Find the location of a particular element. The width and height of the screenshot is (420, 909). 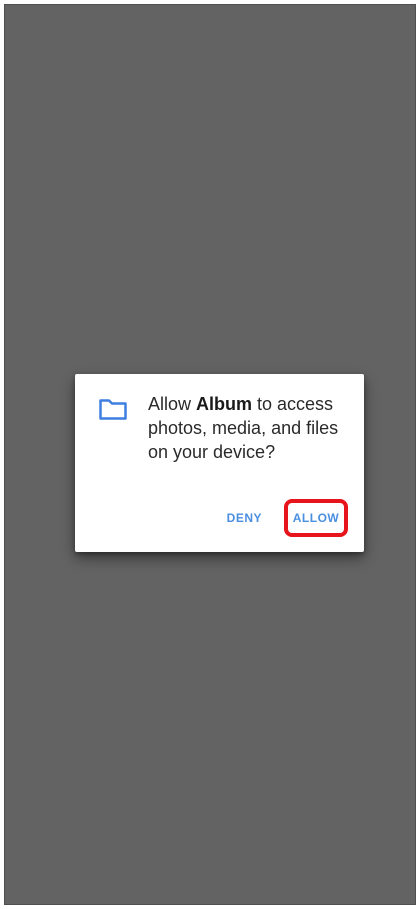

allow-button: ALLOW is located at coordinates (316, 518).